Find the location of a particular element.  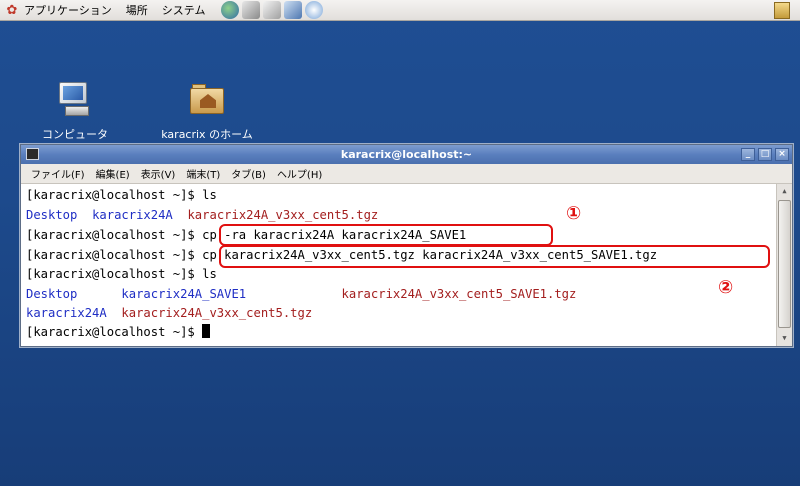

mail-client-icon is located at coordinates (251, 10).